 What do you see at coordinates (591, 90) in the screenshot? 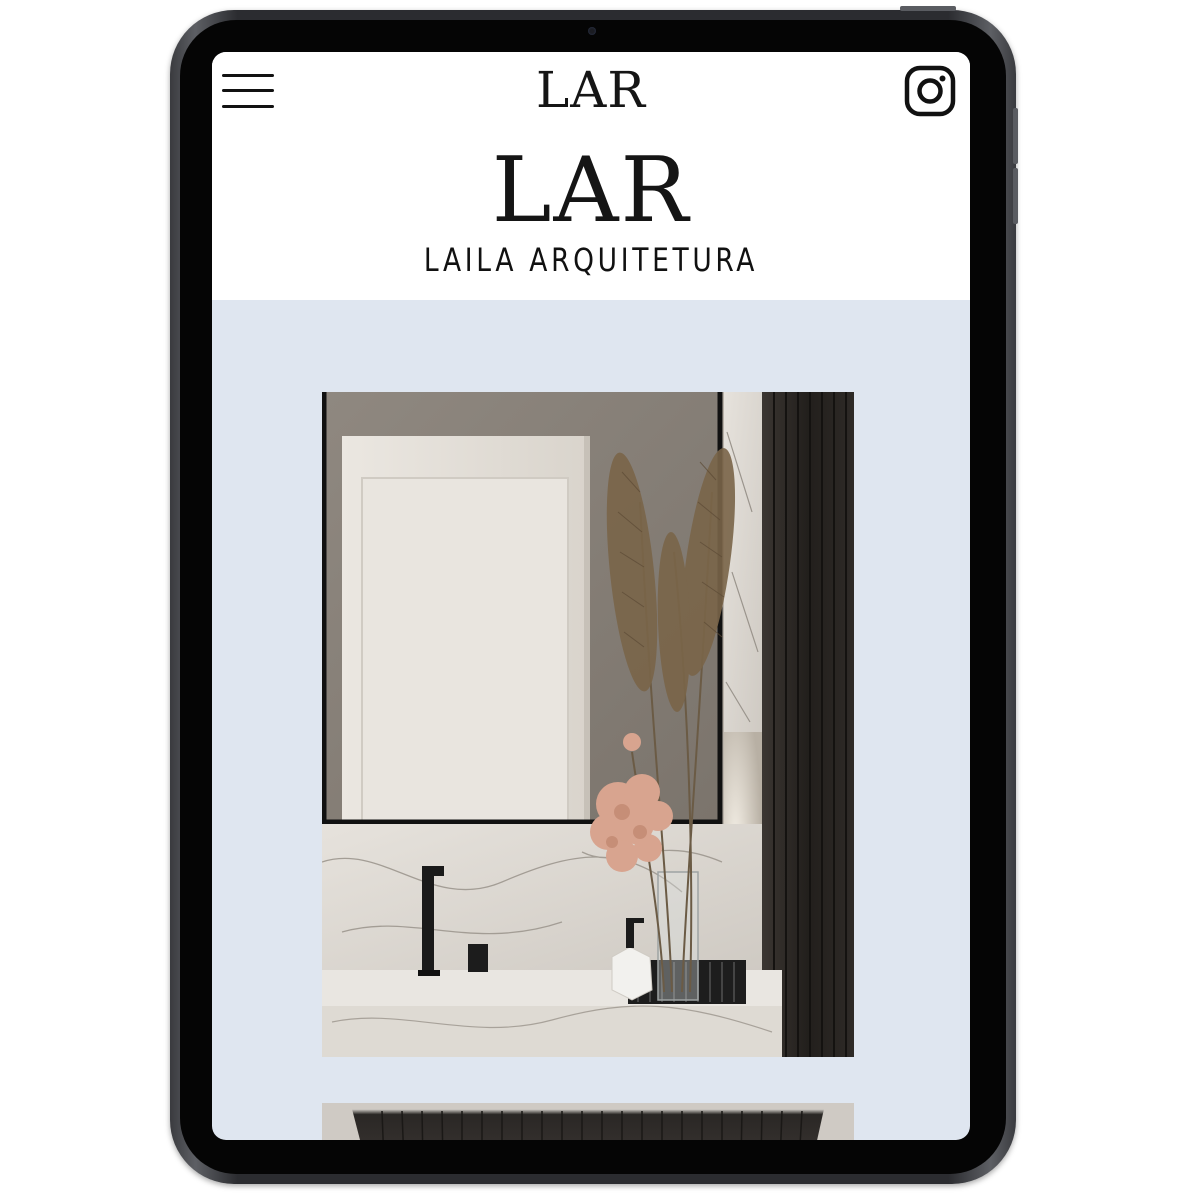
I see `nav-logo: LAR` at bounding box center [591, 90].